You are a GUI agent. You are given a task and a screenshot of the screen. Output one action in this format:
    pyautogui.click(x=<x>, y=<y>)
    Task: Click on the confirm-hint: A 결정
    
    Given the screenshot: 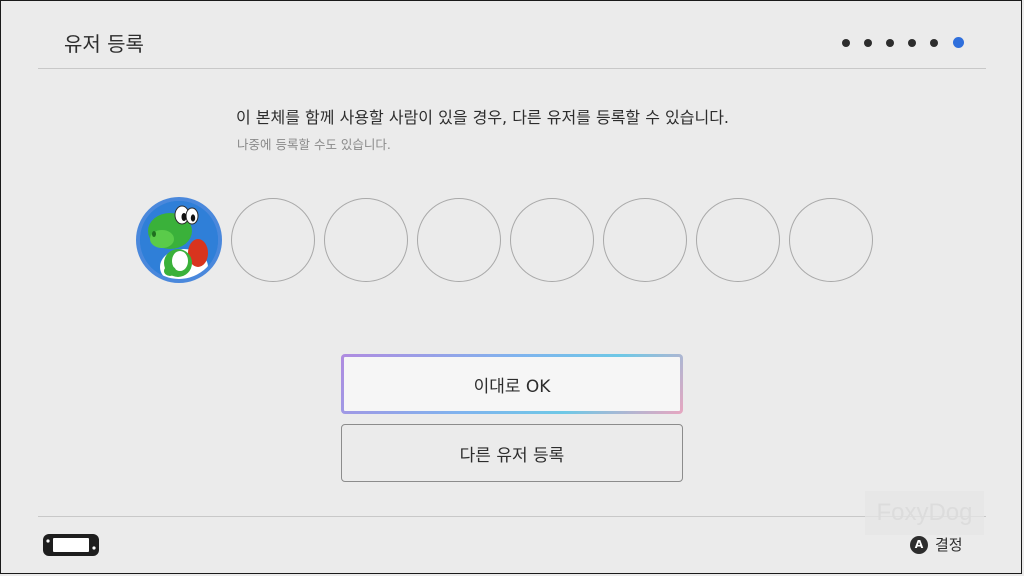 What is the action you would take?
    pyautogui.click(x=936, y=544)
    